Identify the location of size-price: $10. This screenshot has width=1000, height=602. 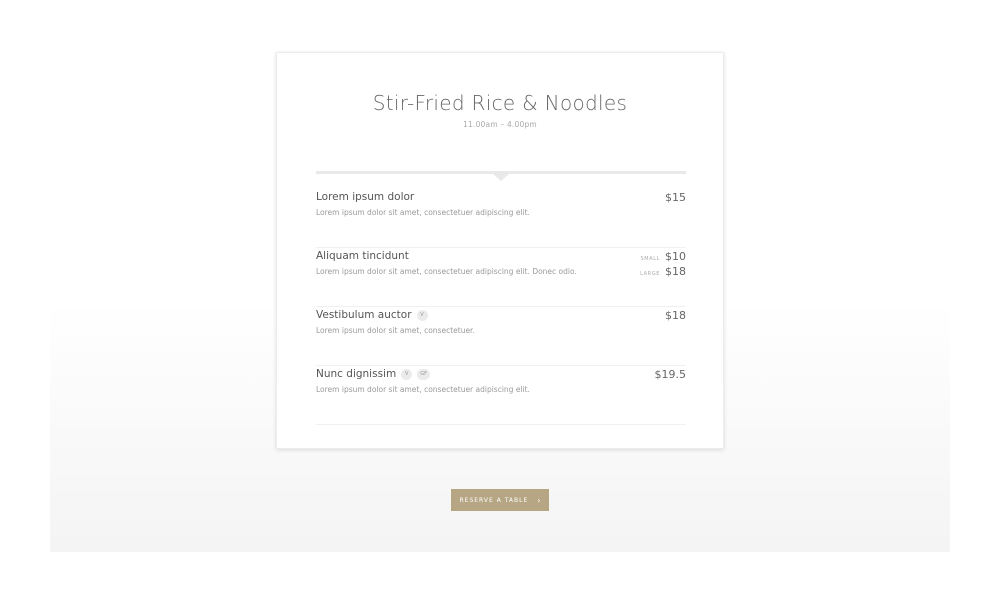
(675, 256).